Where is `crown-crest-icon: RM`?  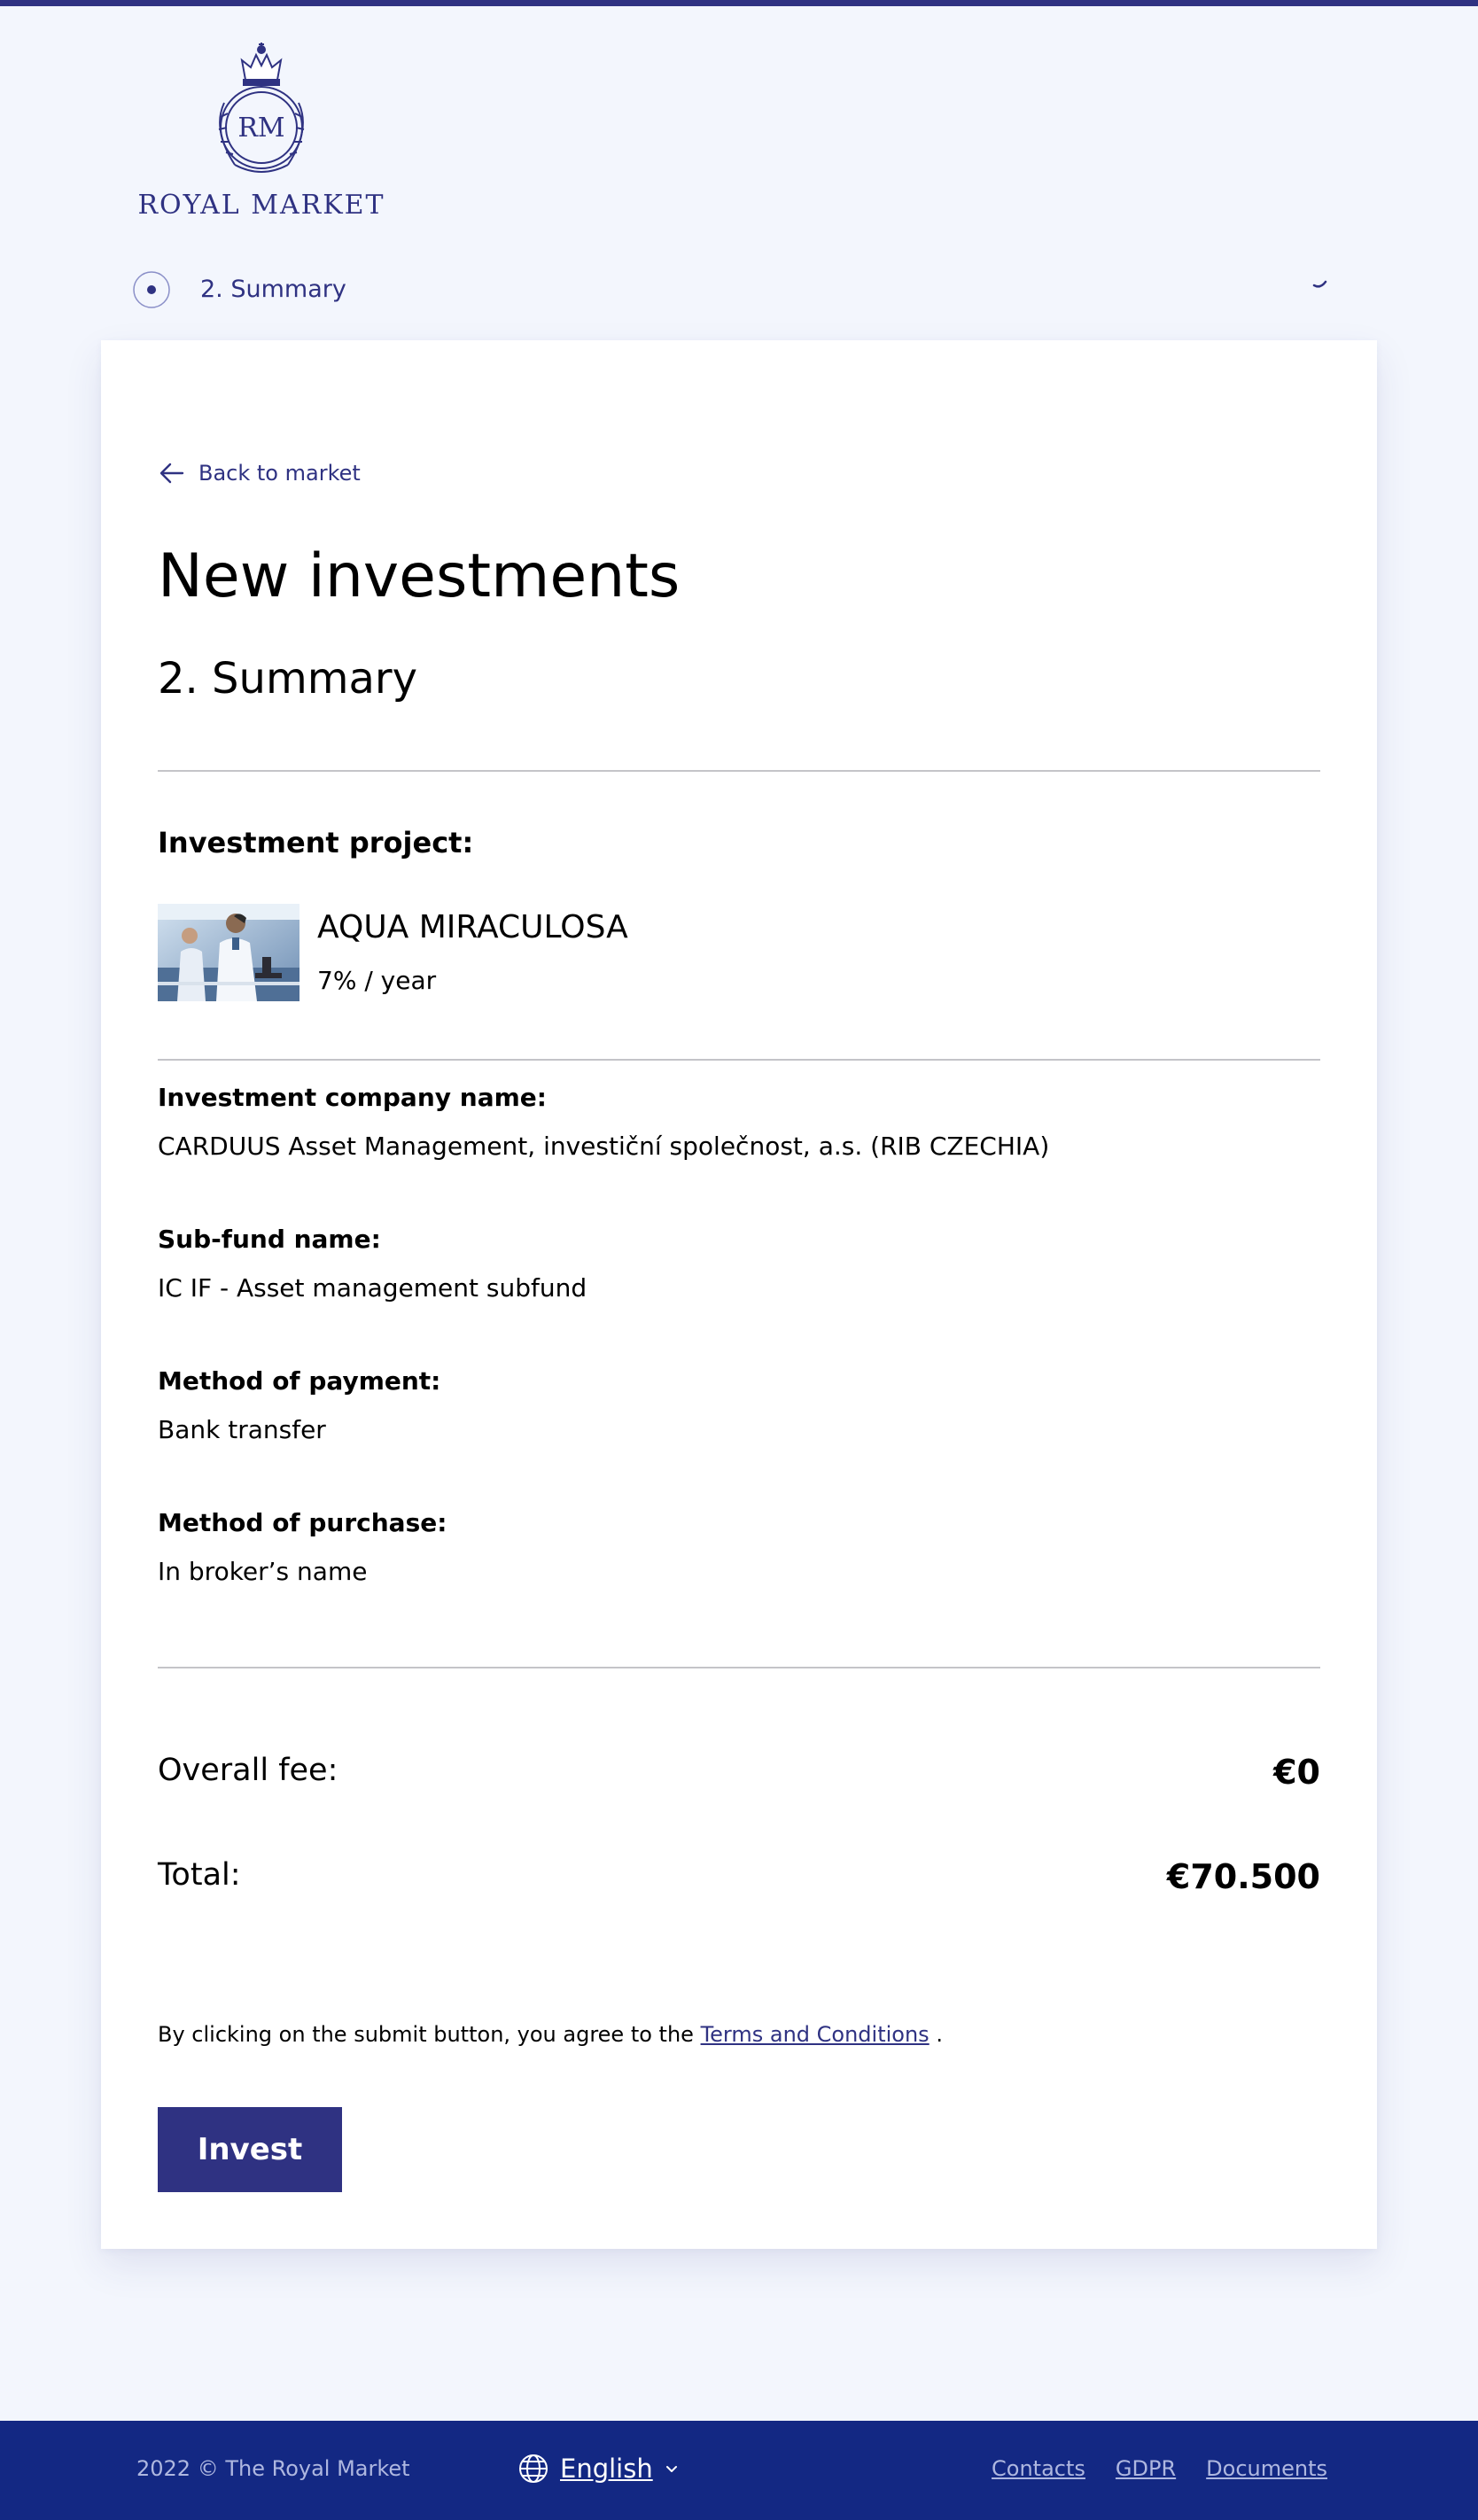
crown-crest-icon: RM is located at coordinates (261, 108).